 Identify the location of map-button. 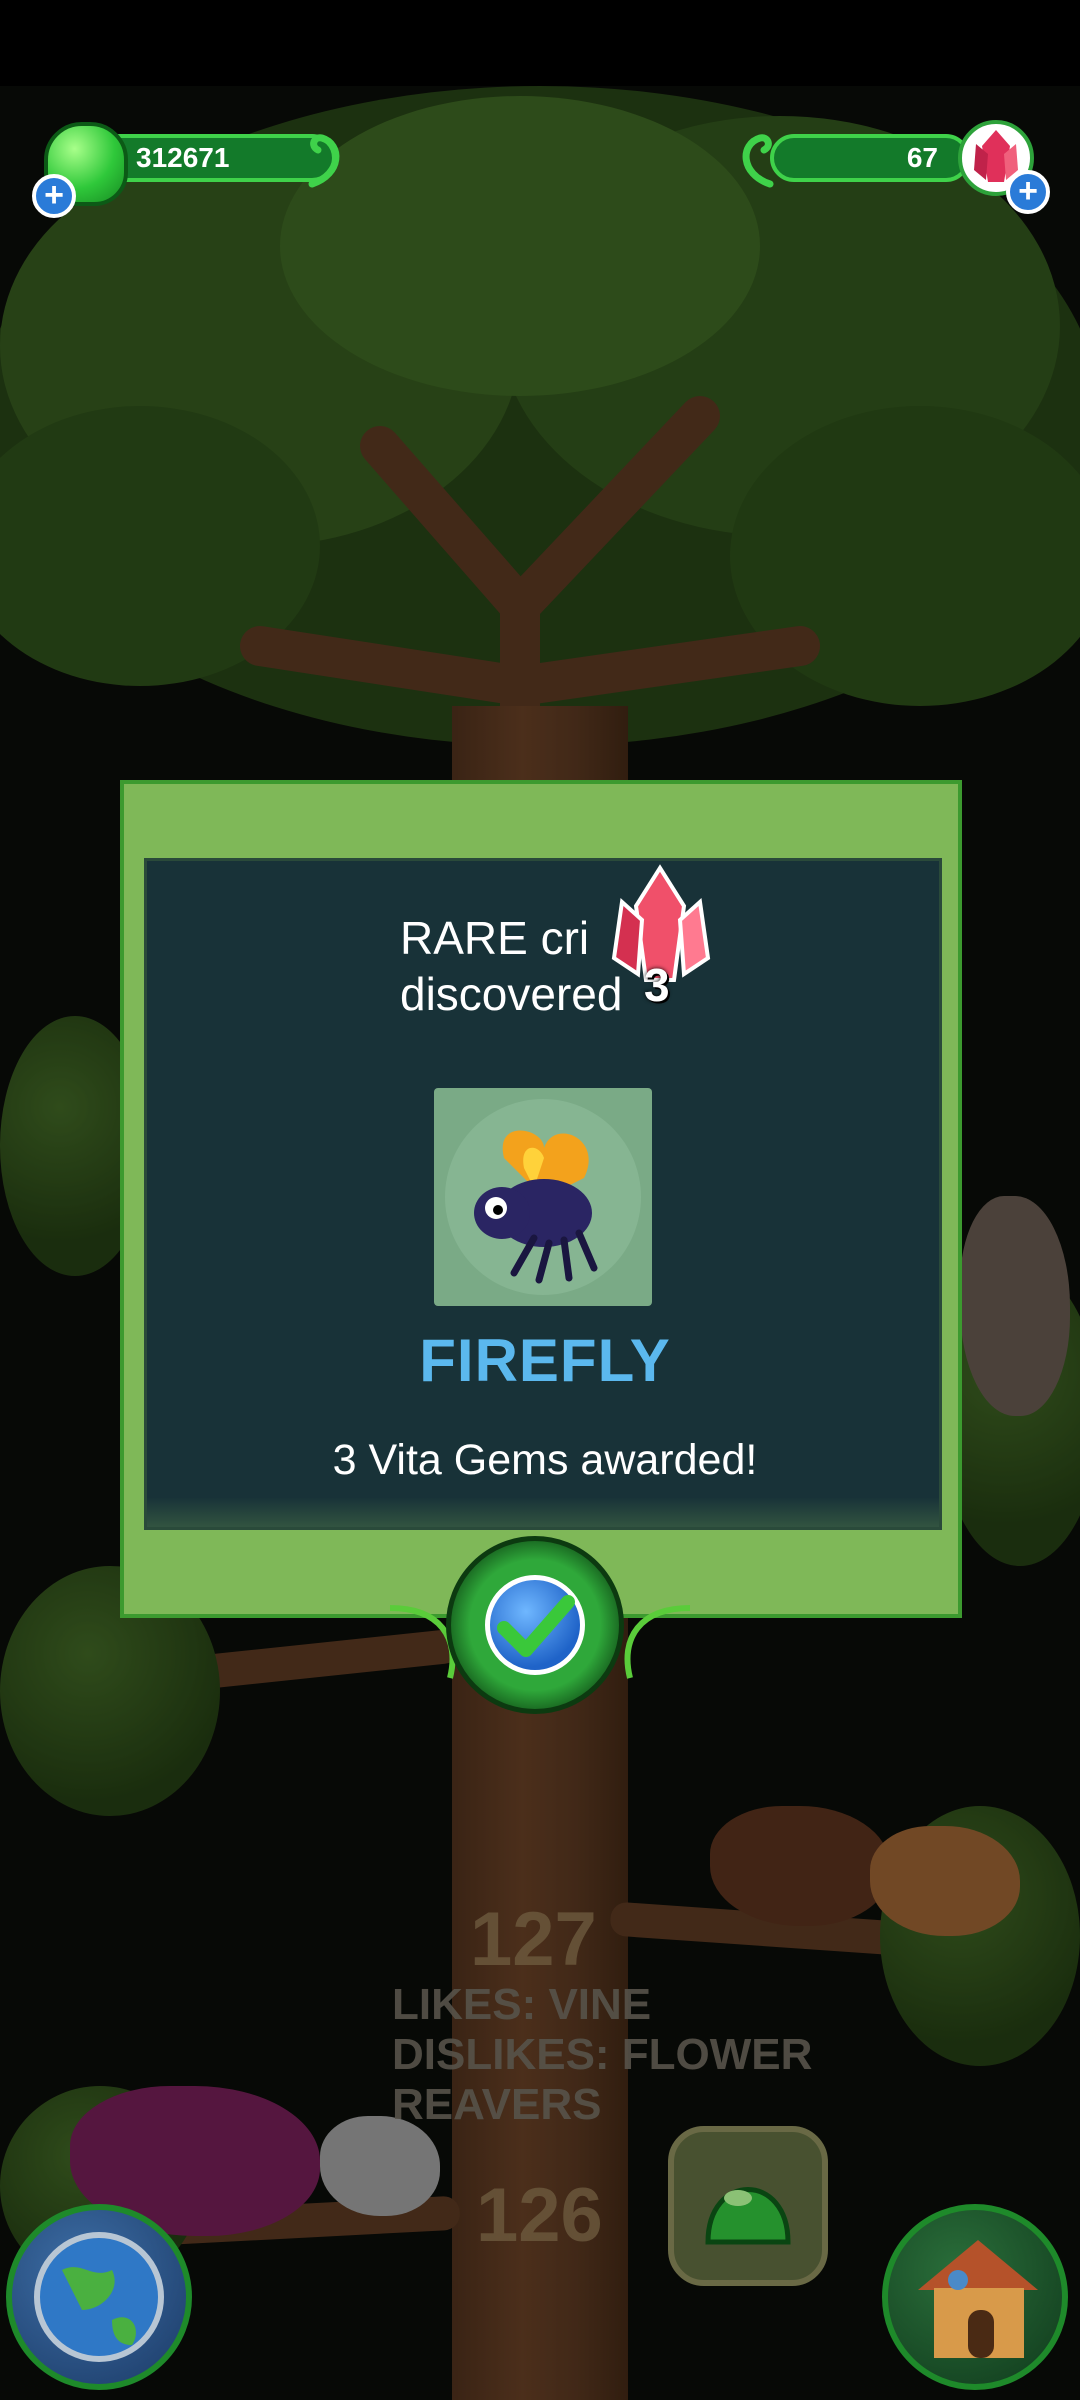
(99, 2297).